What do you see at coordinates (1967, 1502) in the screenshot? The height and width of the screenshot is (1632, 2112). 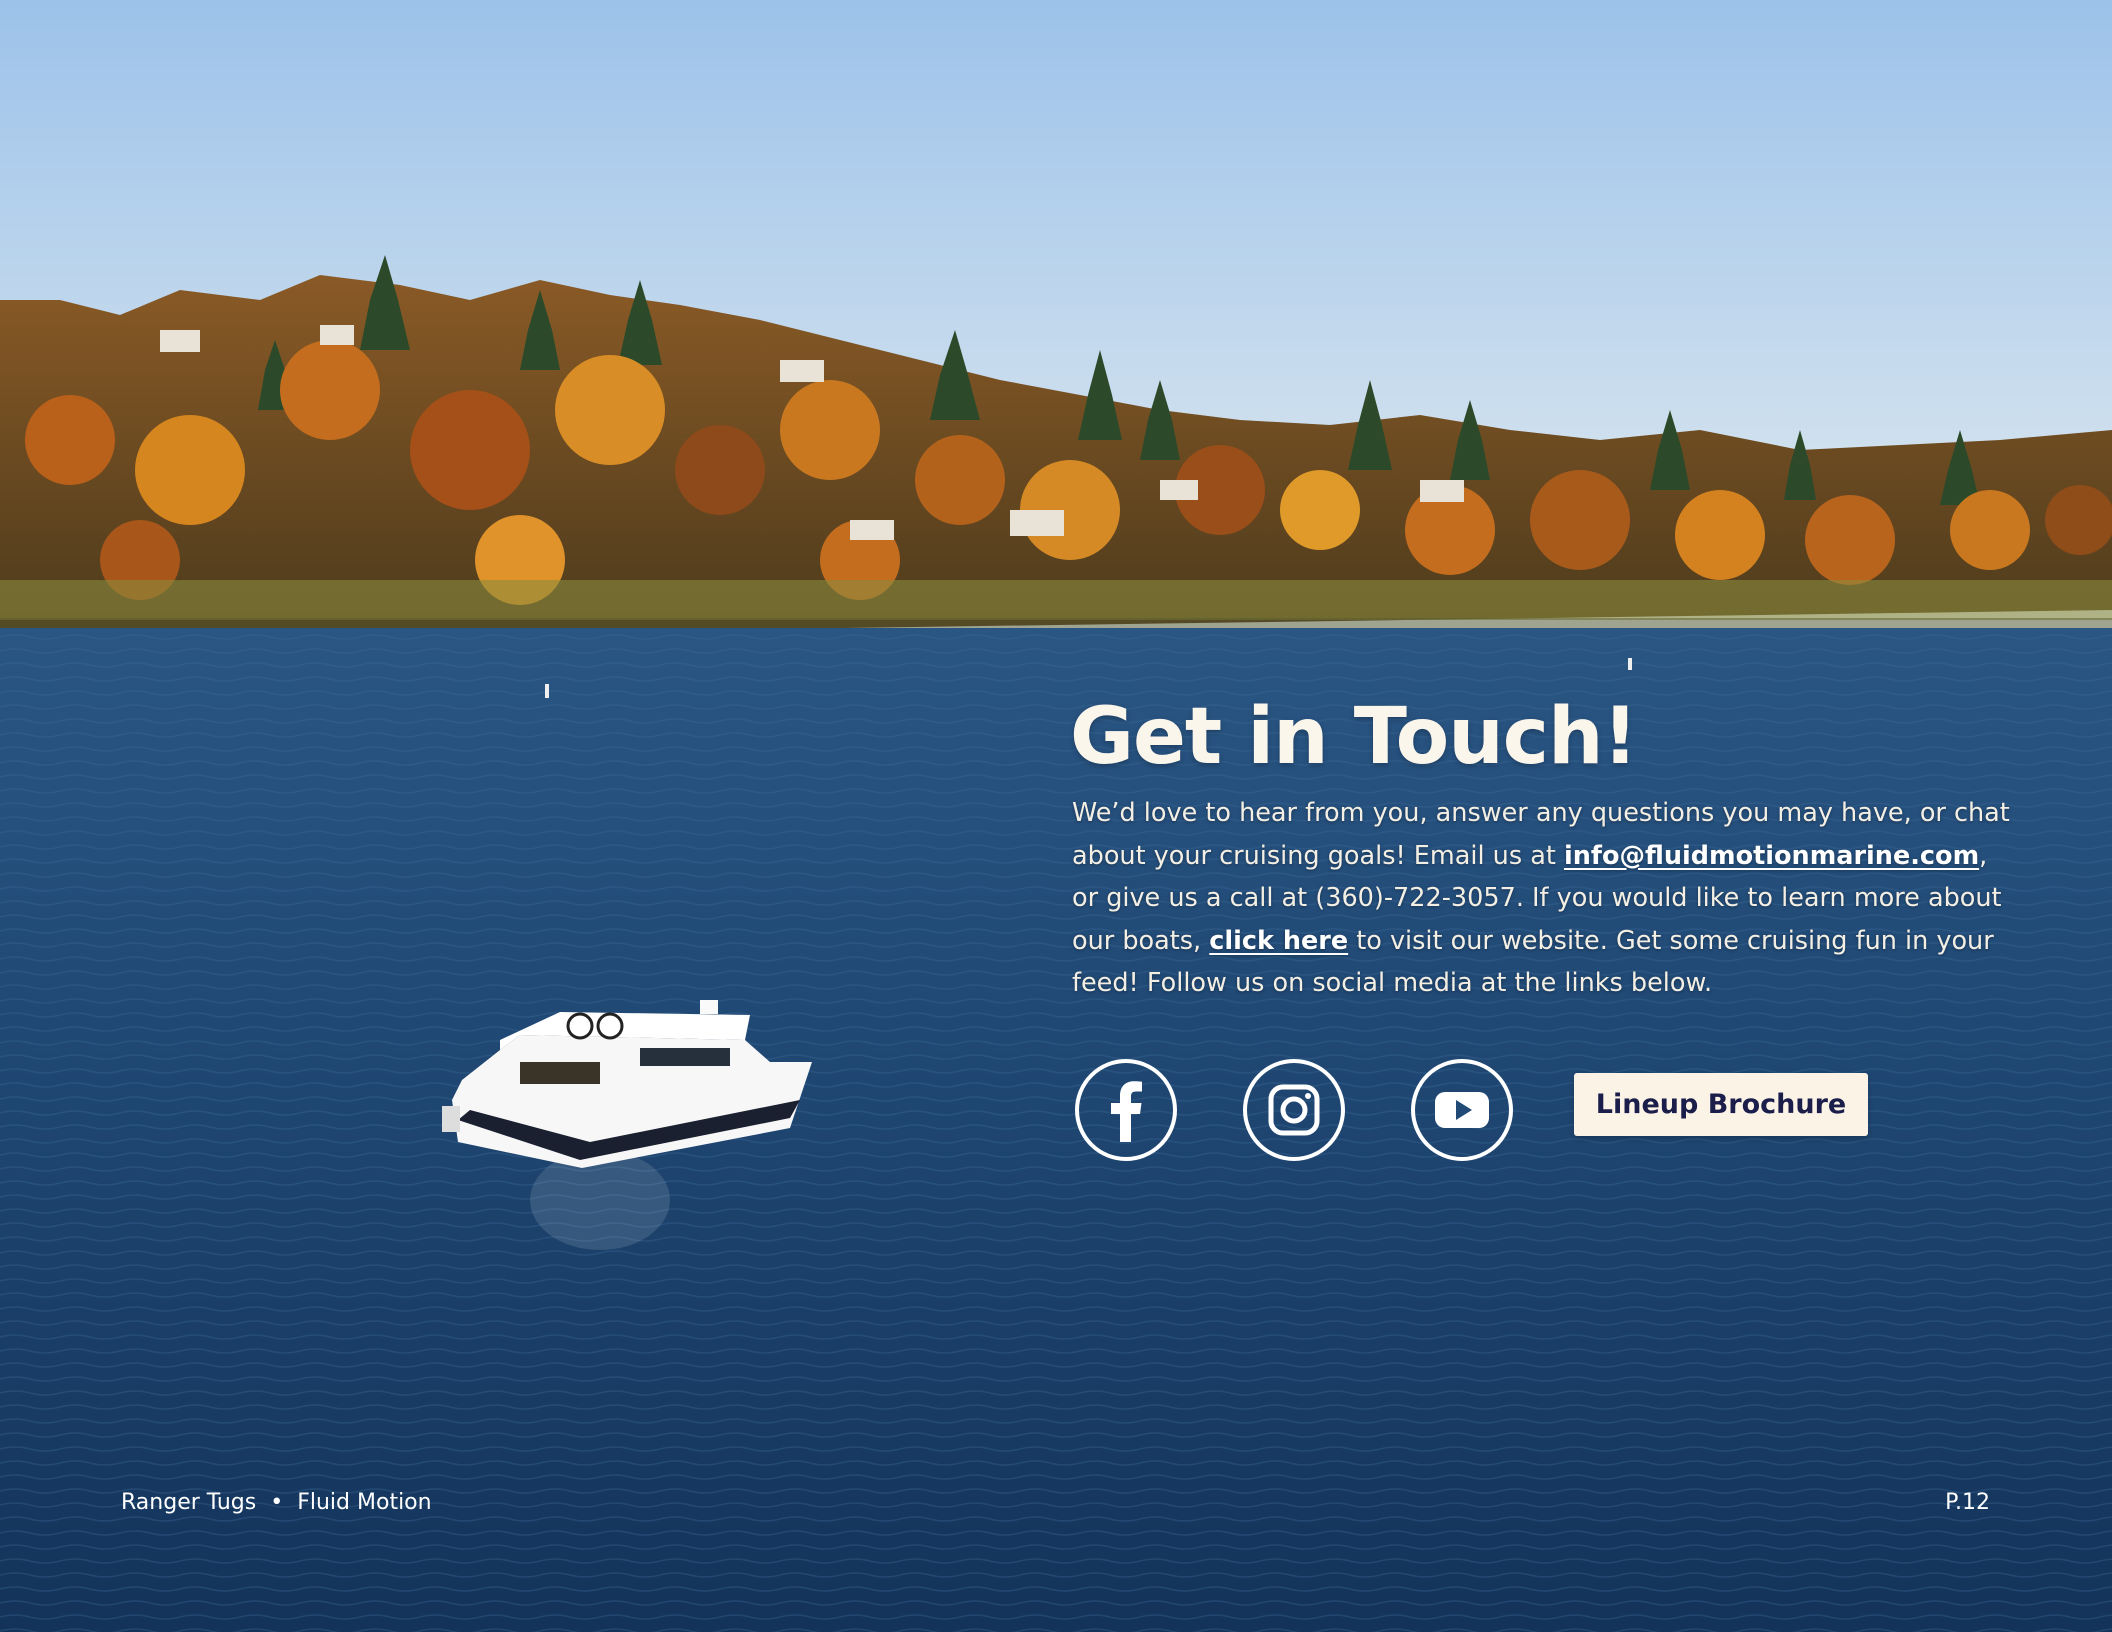 I see `page-number: P.12` at bounding box center [1967, 1502].